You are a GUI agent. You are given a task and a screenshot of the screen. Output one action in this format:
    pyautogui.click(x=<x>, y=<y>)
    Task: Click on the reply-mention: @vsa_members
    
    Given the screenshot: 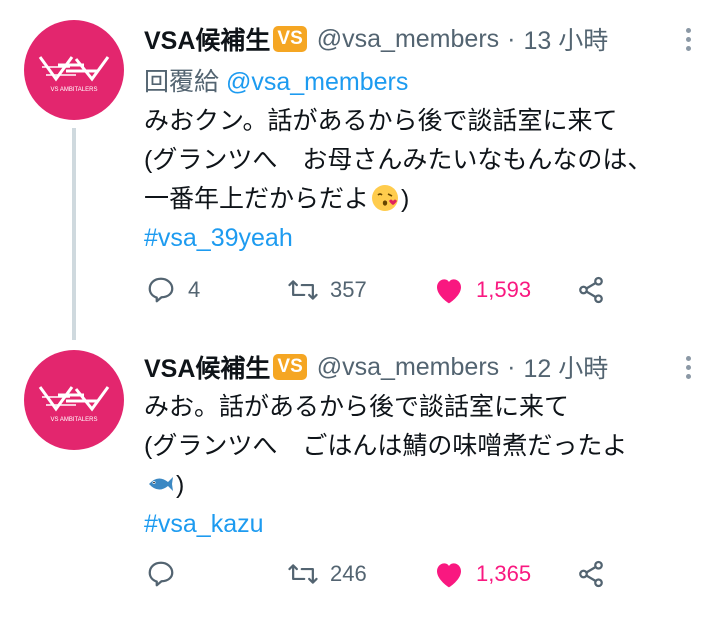 What is the action you would take?
    pyautogui.click(x=317, y=82)
    